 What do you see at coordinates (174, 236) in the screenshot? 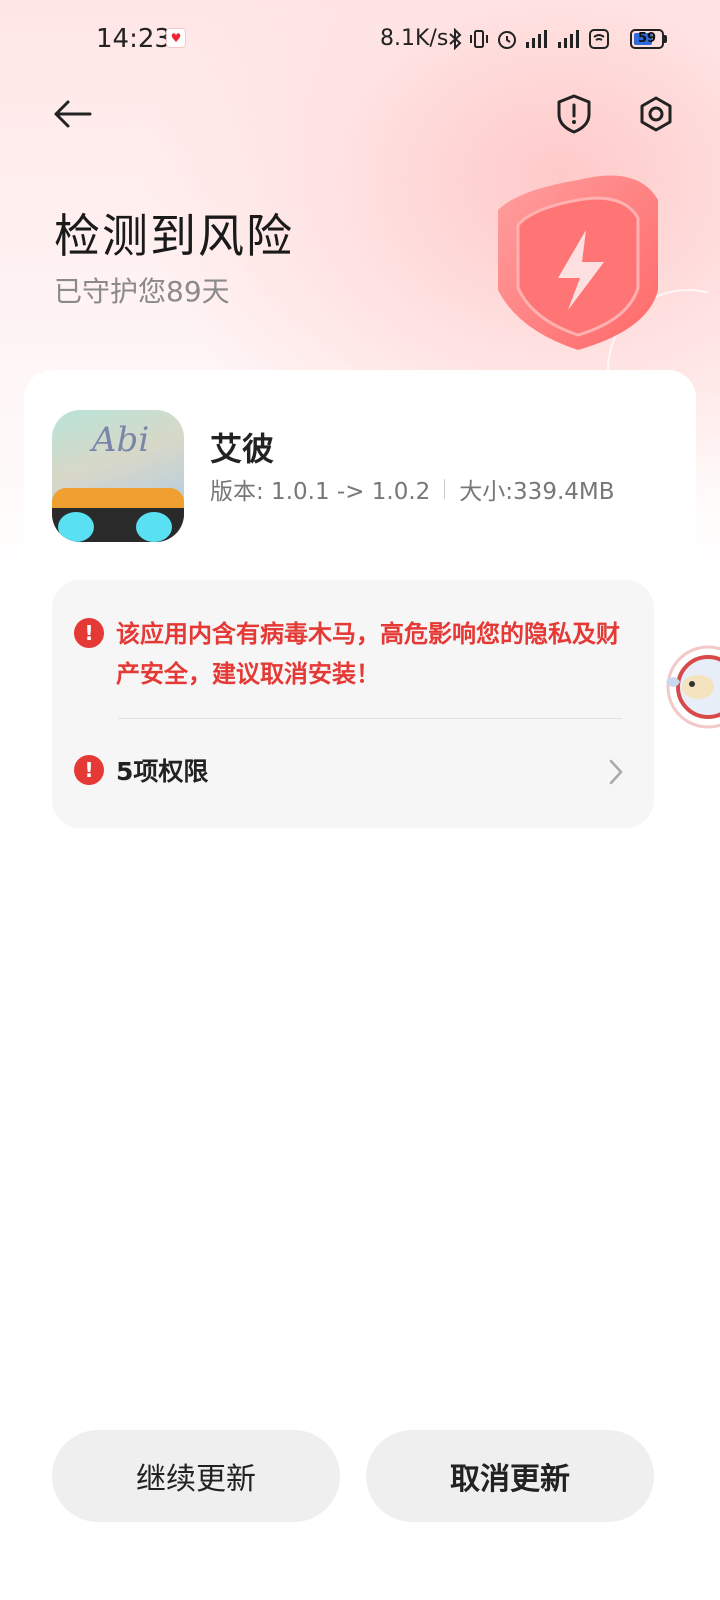
I see `page-title: 检测到风险` at bounding box center [174, 236].